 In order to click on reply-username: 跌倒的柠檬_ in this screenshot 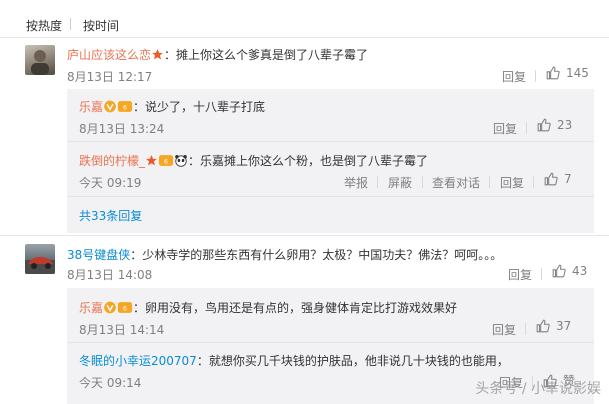, I will do `click(112, 161)`.